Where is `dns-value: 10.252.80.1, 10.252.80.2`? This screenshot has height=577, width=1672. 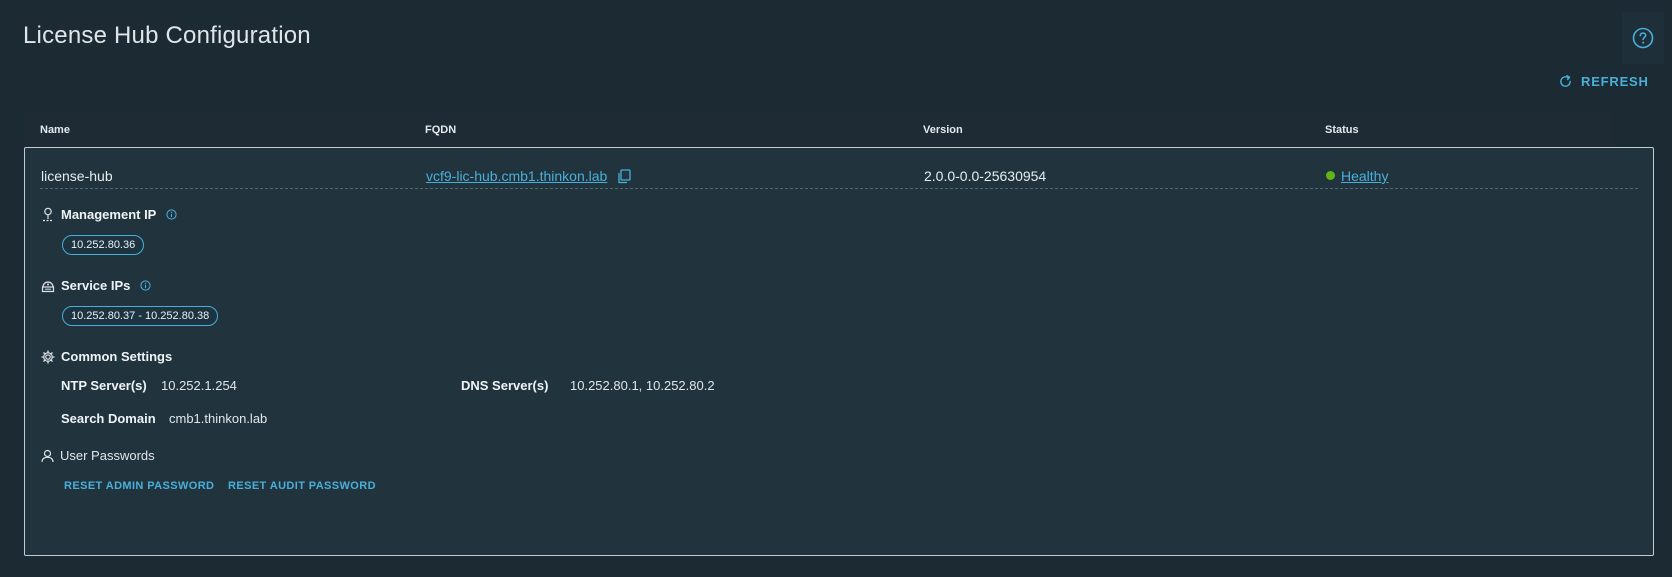
dns-value: 10.252.80.1, 10.252.80.2 is located at coordinates (642, 385).